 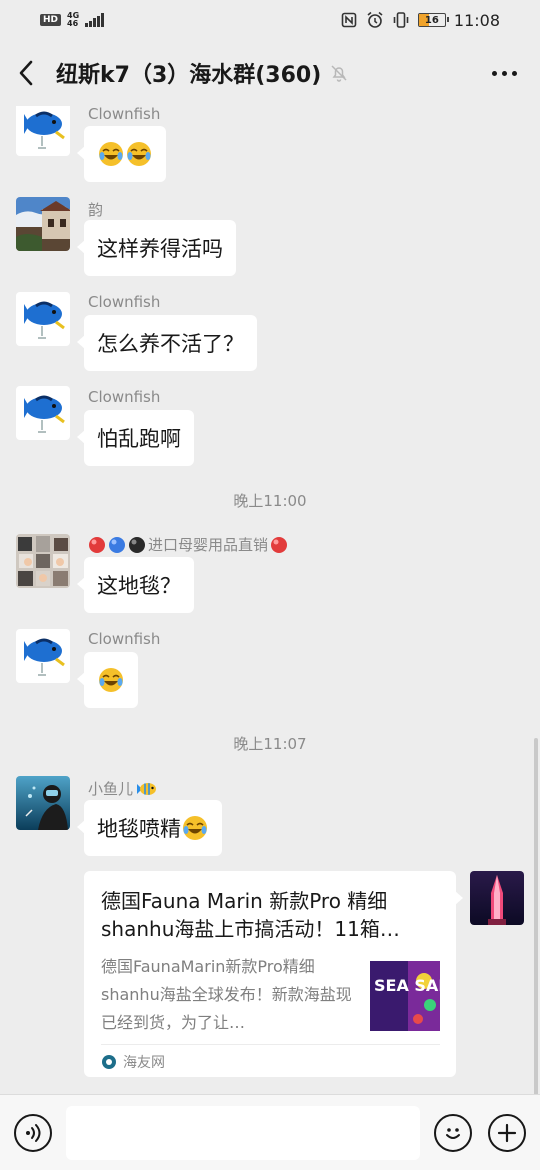 I want to click on message-bubble: 地毯喷精, so click(x=149, y=828).